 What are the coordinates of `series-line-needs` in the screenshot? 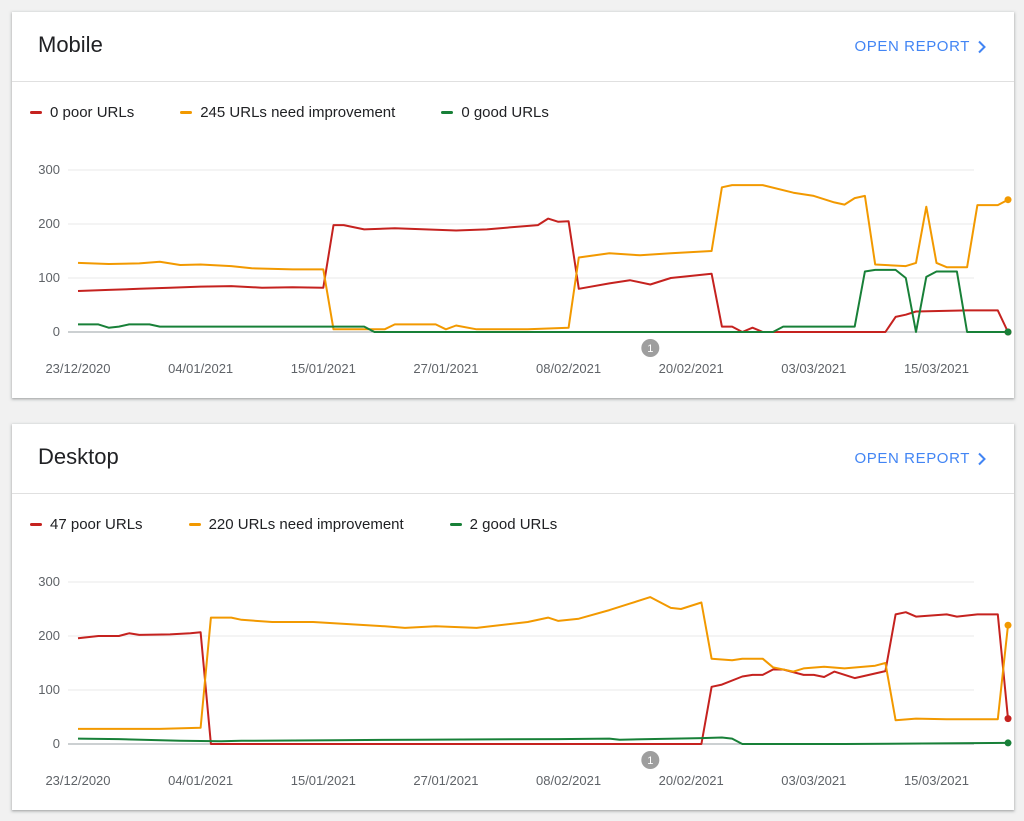 It's located at (543, 663).